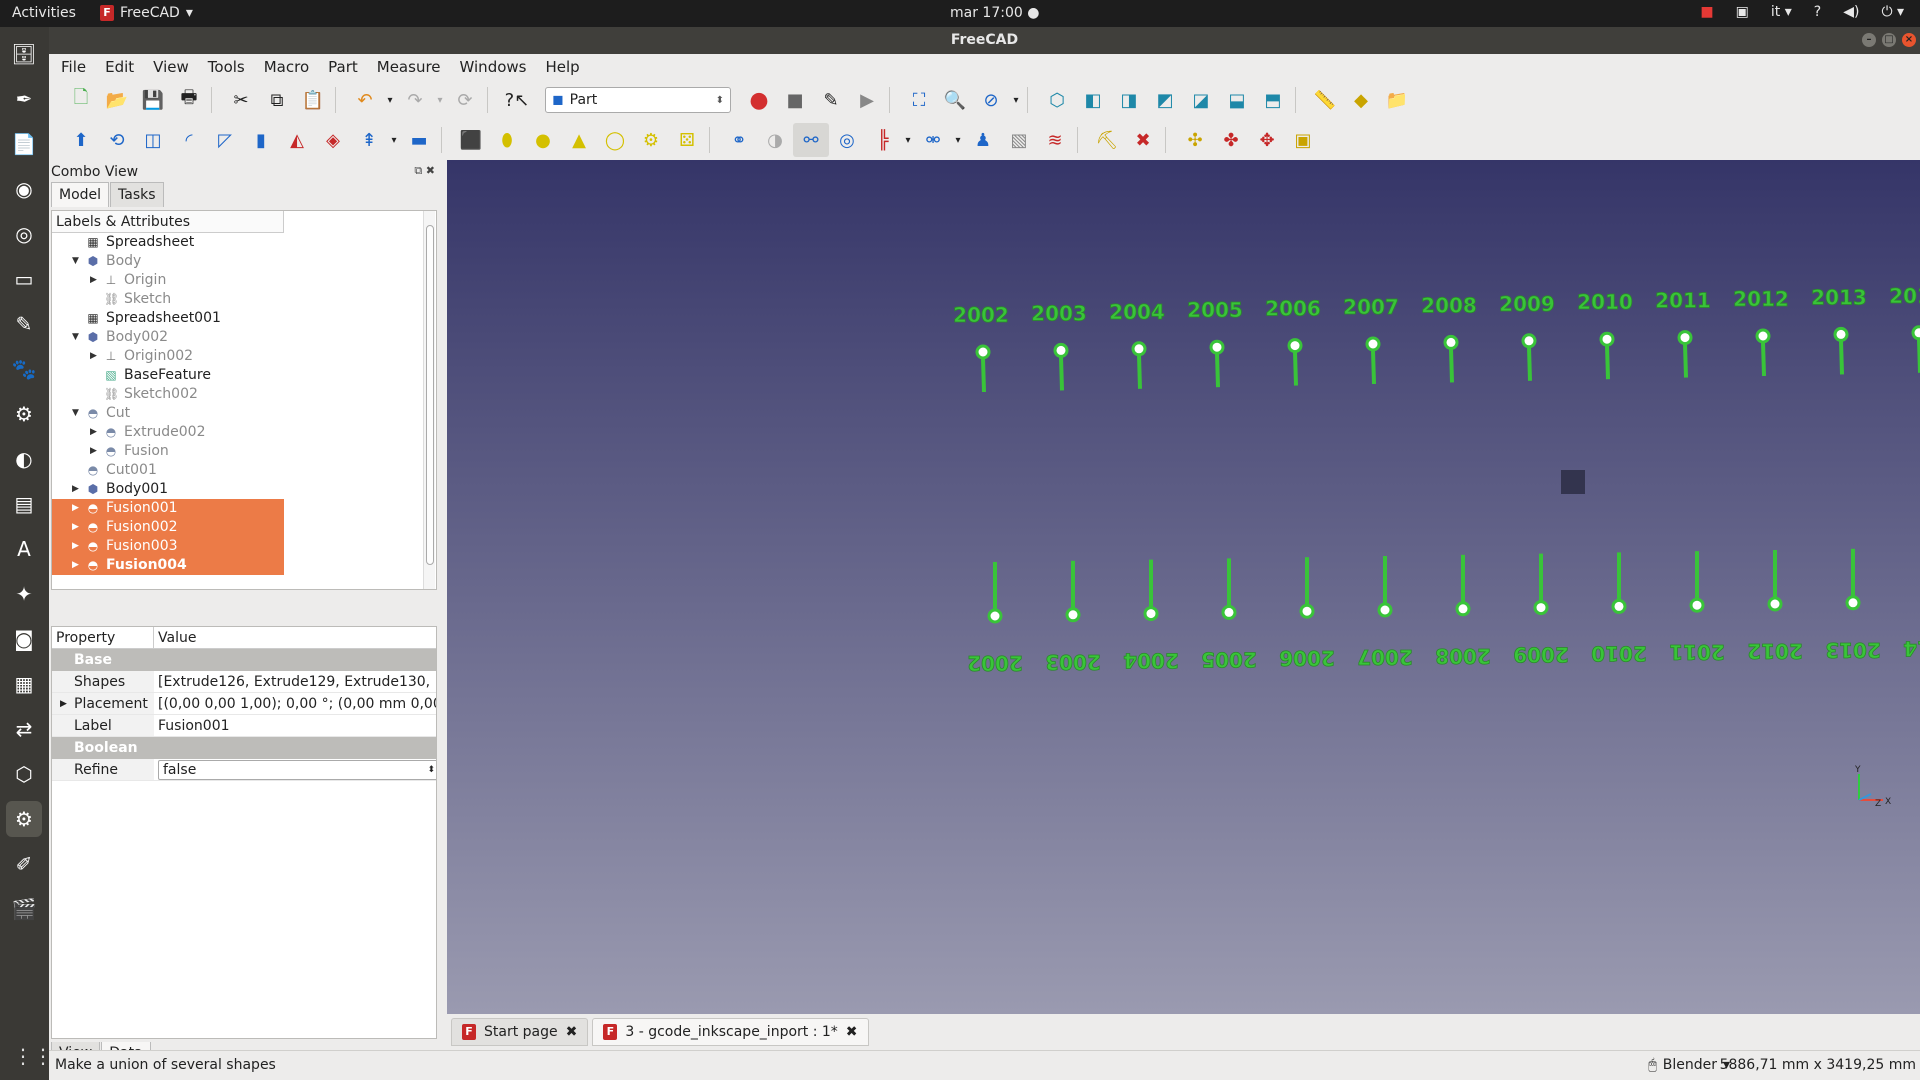 This screenshot has width=1920, height=1080. Describe the element at coordinates (1573, 482) in the screenshot. I see `scene-object-square` at that location.